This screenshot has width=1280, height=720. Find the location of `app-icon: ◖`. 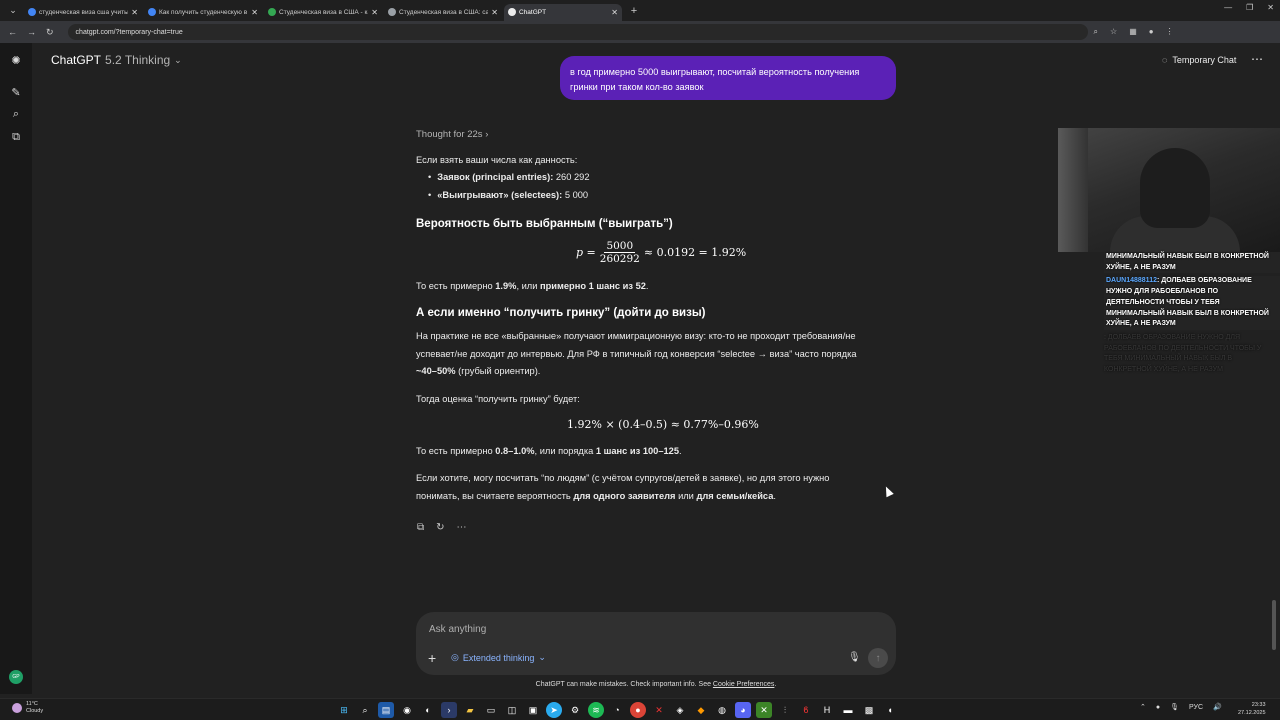

app-icon: ◖ is located at coordinates (890, 710).